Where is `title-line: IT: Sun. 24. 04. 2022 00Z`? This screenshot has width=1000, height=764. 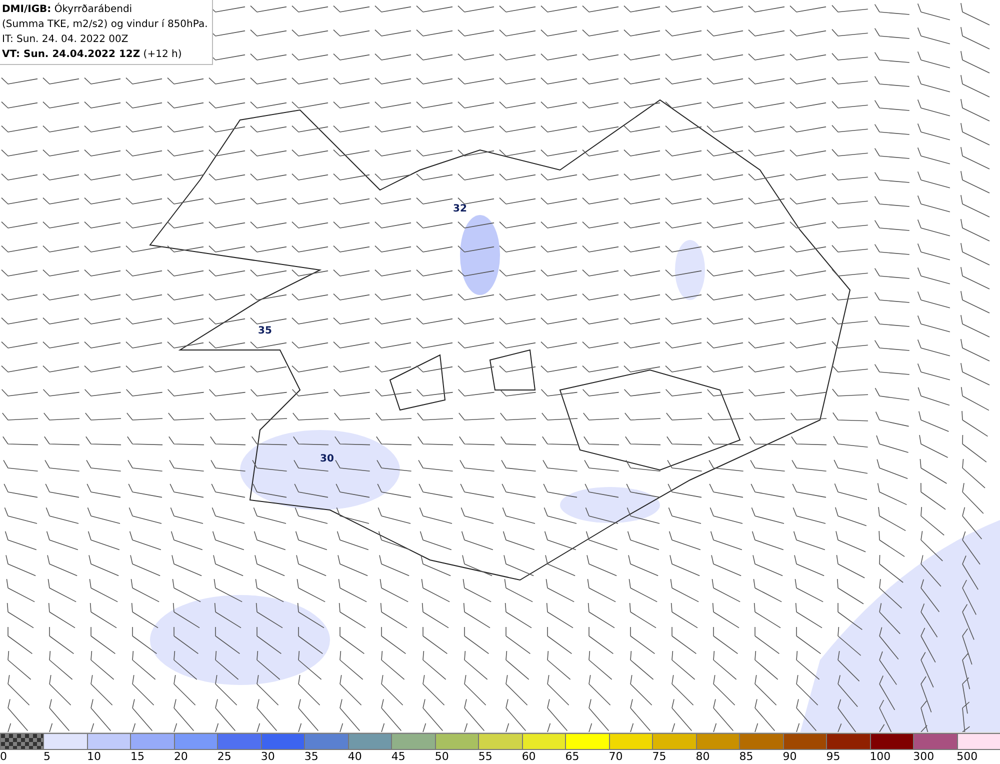
title-line: IT: Sun. 24. 04. 2022 00Z is located at coordinates (66, 40).